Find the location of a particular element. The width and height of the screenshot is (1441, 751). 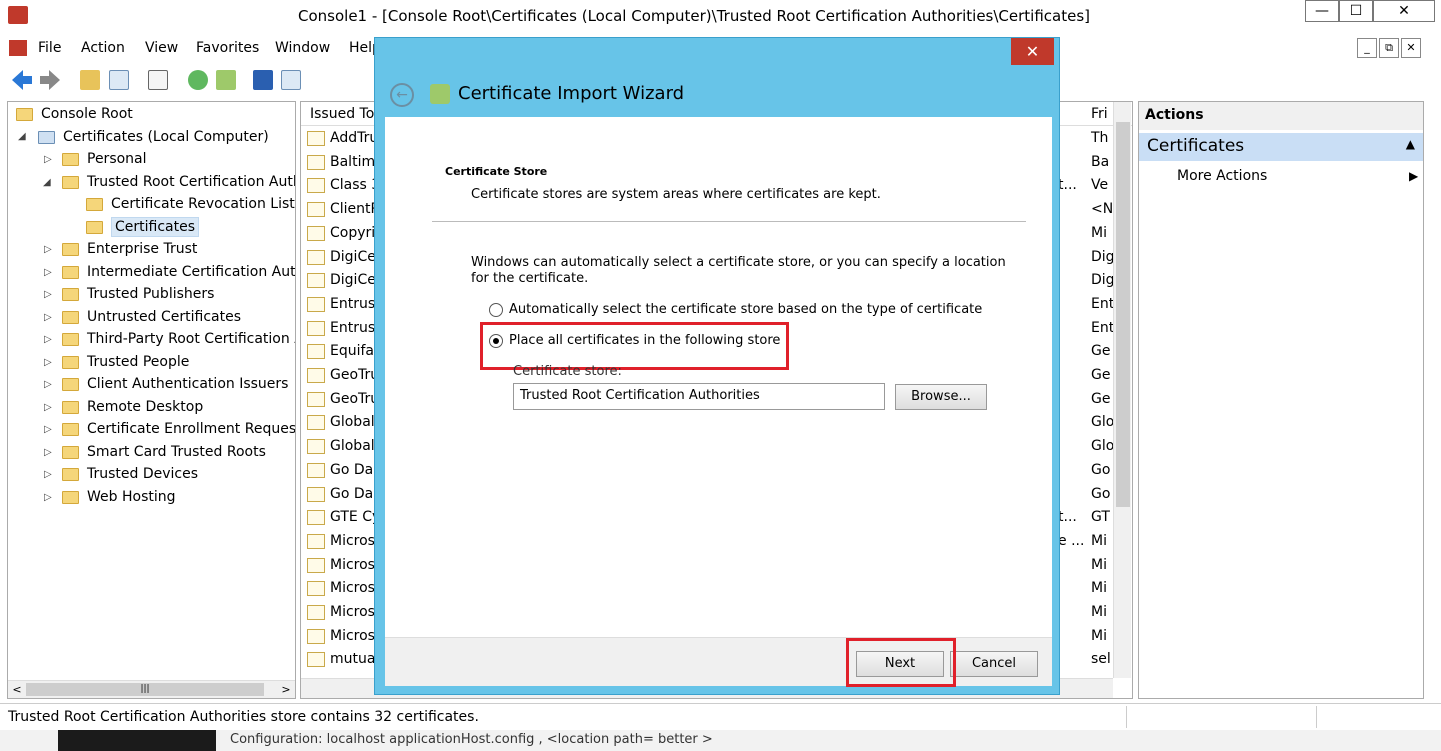

up-folder-icon is located at coordinates (90, 80).